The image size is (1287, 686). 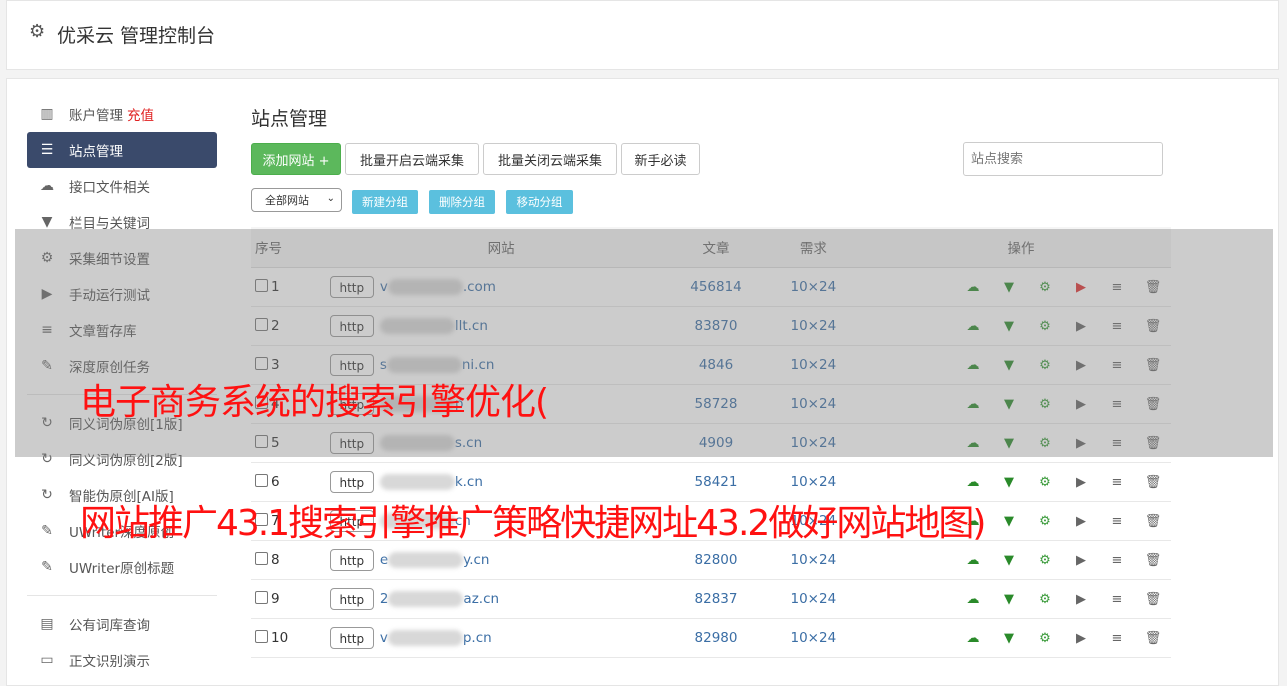 I want to click on refresh-icon: ↻, so click(x=47, y=495).